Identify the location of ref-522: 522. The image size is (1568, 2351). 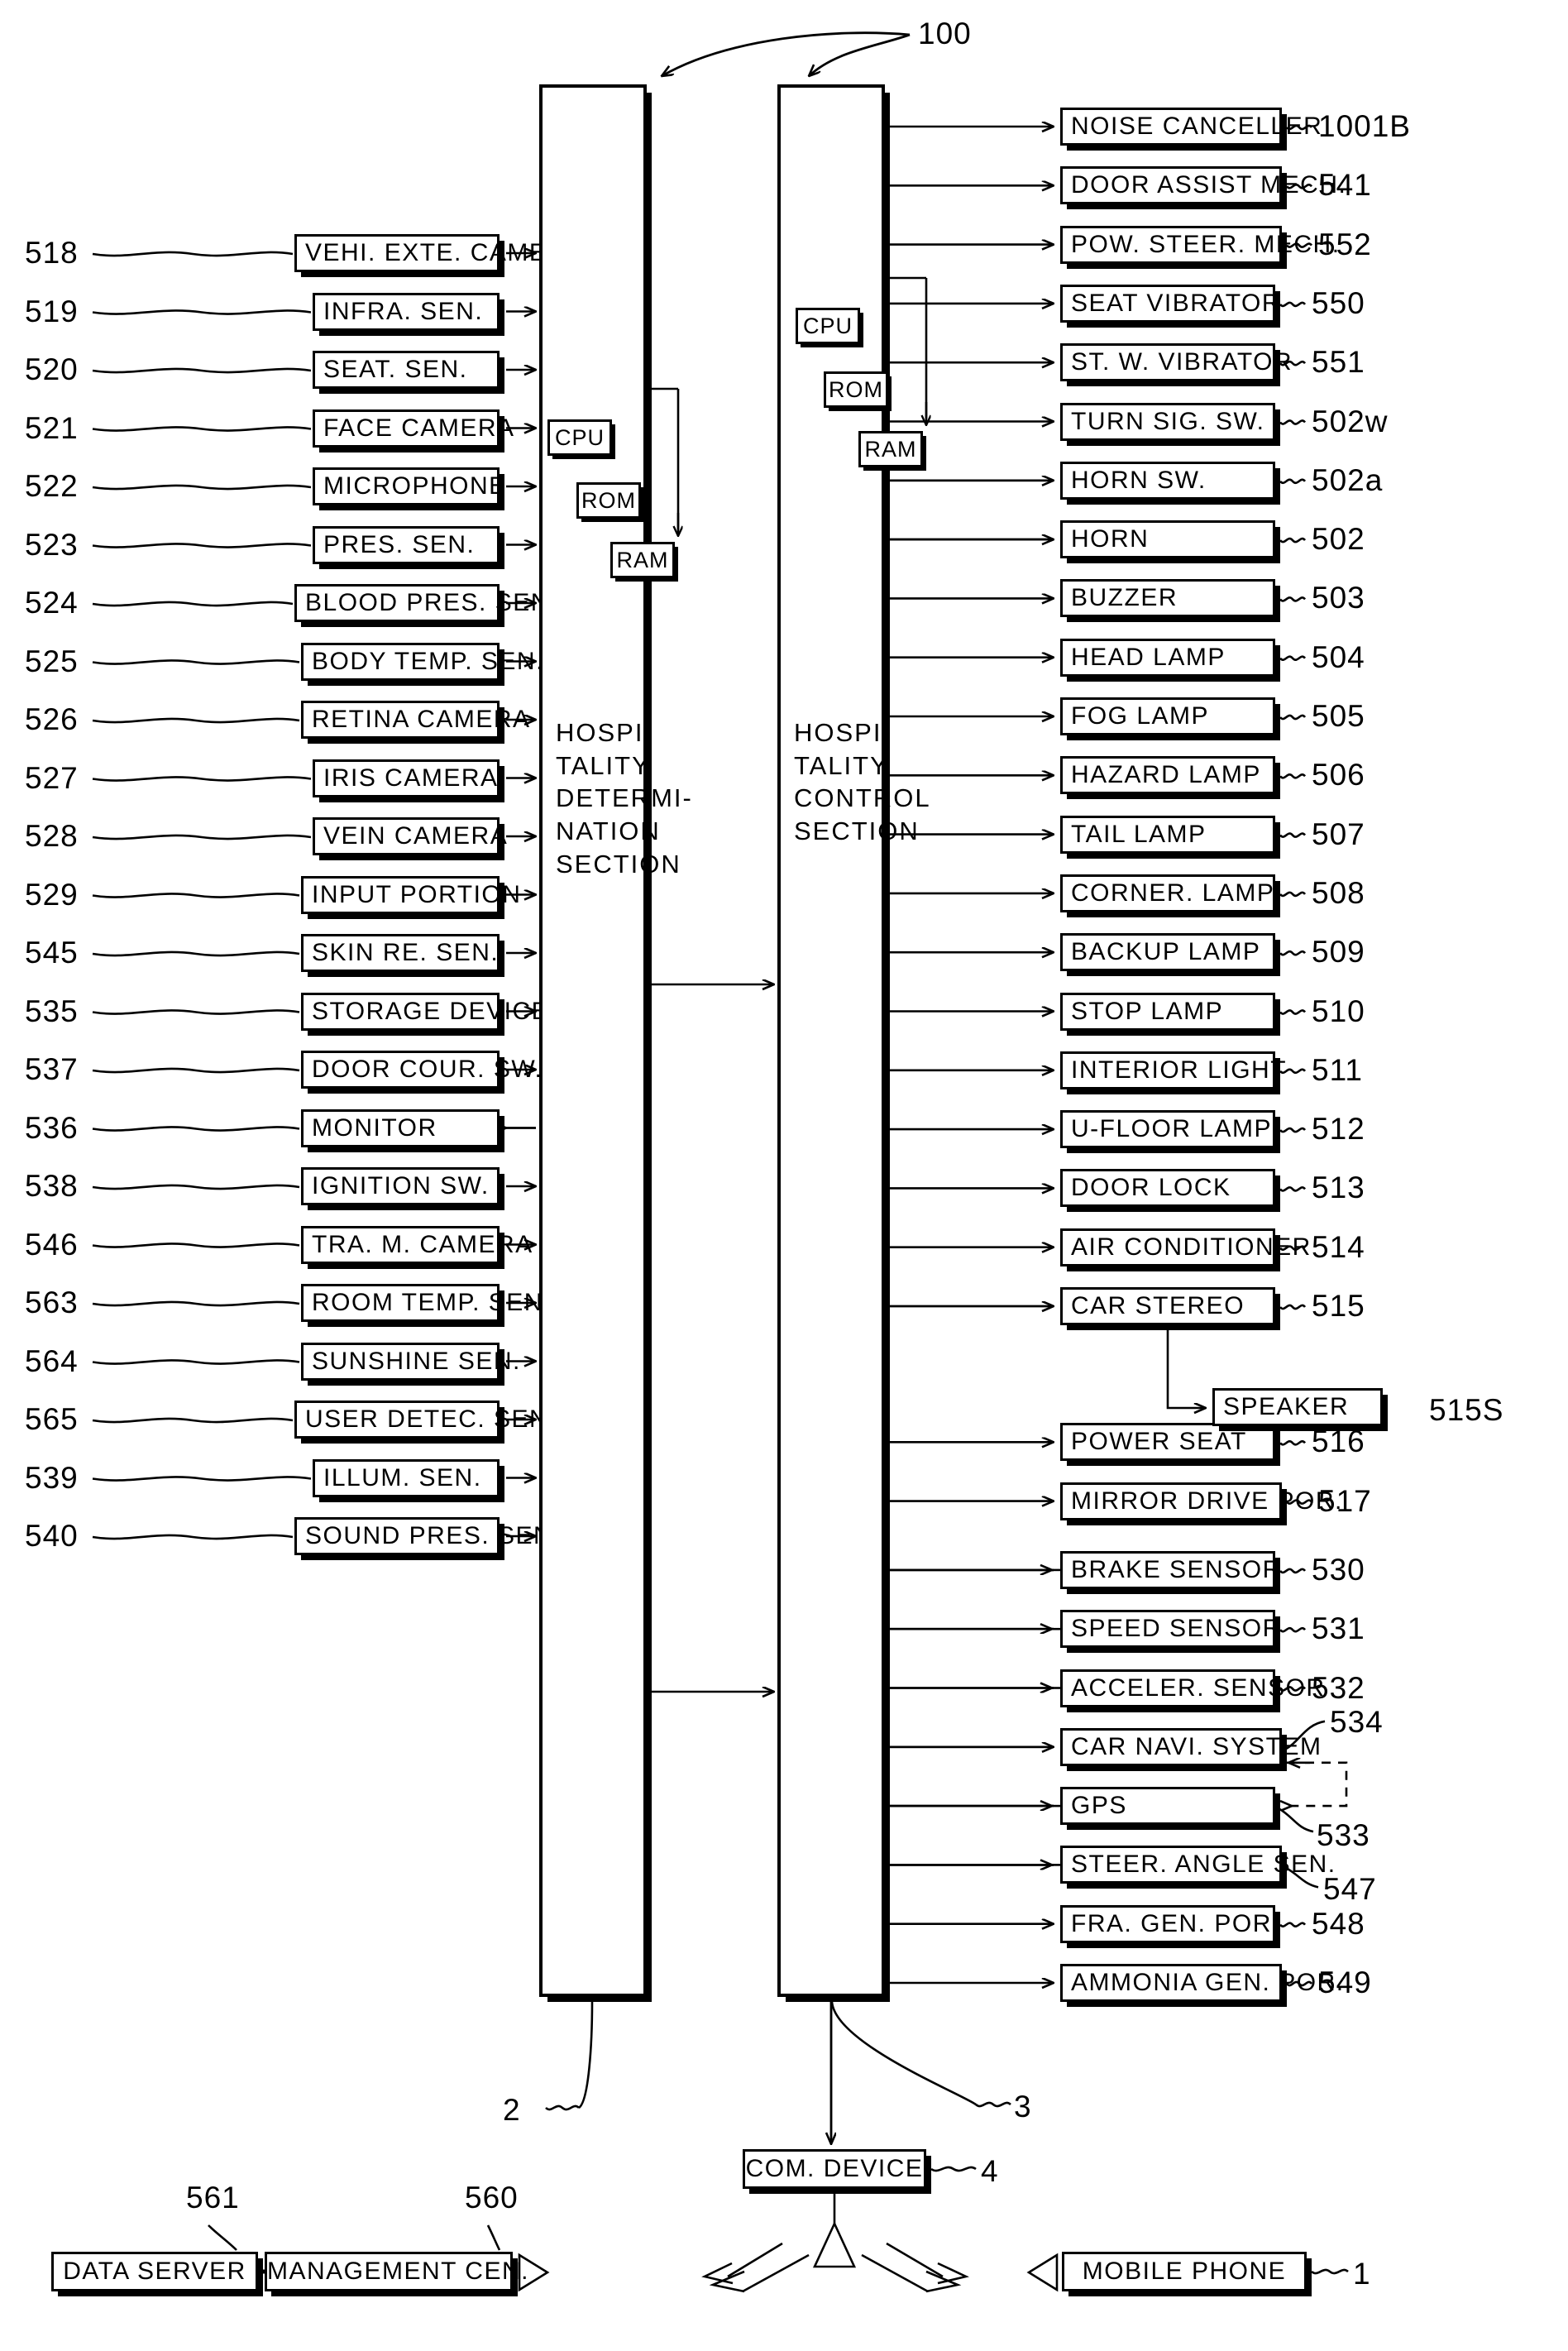
(52, 486).